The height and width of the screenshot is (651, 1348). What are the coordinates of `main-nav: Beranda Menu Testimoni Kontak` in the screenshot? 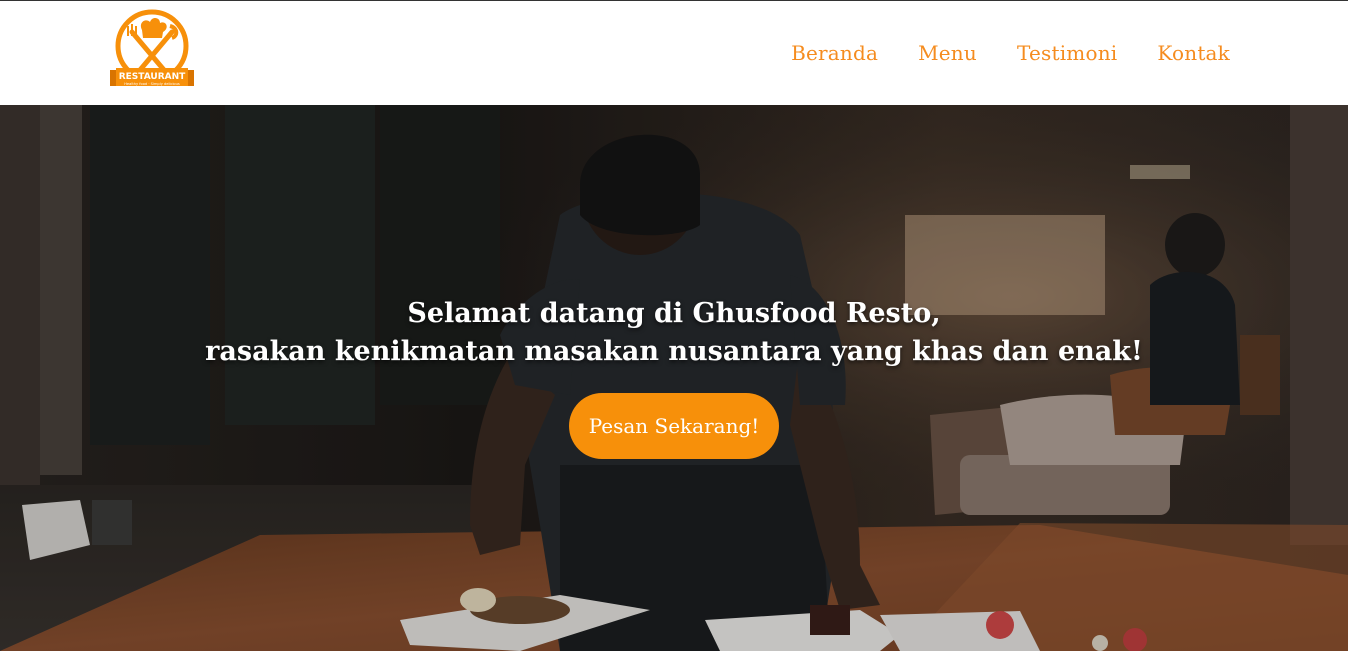 It's located at (1010, 53).